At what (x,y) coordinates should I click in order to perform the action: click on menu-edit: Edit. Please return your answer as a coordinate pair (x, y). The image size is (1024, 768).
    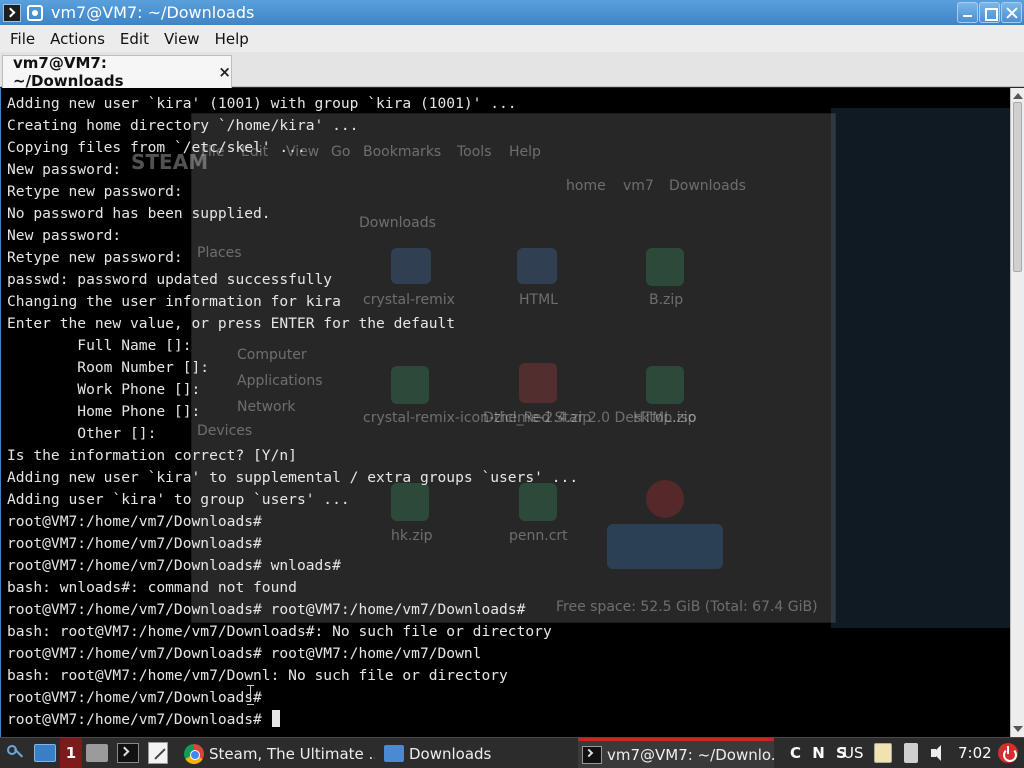
    Looking at the image, I should click on (134, 39).